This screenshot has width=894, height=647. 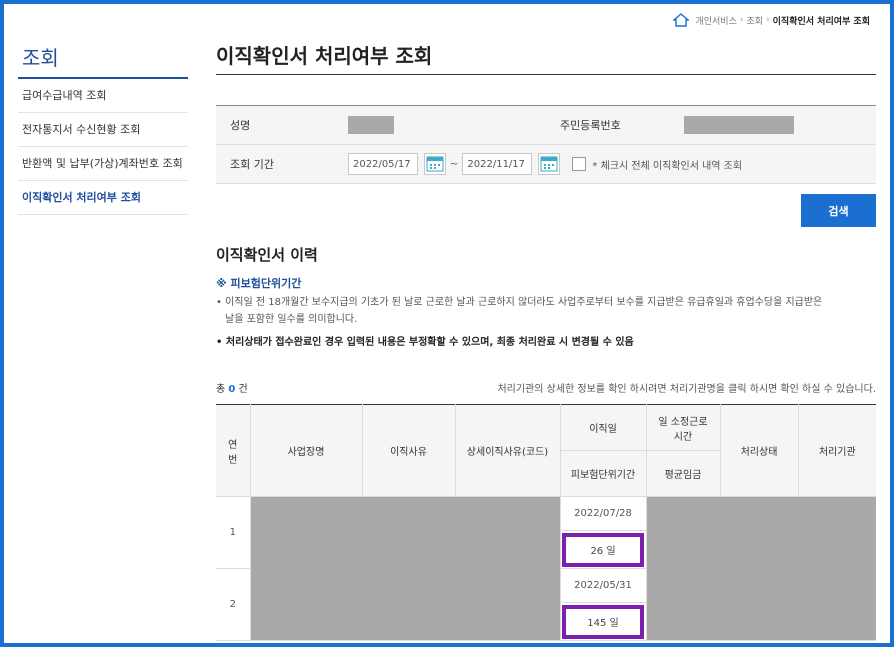 I want to click on name-label: 성명, so click(x=240, y=125).